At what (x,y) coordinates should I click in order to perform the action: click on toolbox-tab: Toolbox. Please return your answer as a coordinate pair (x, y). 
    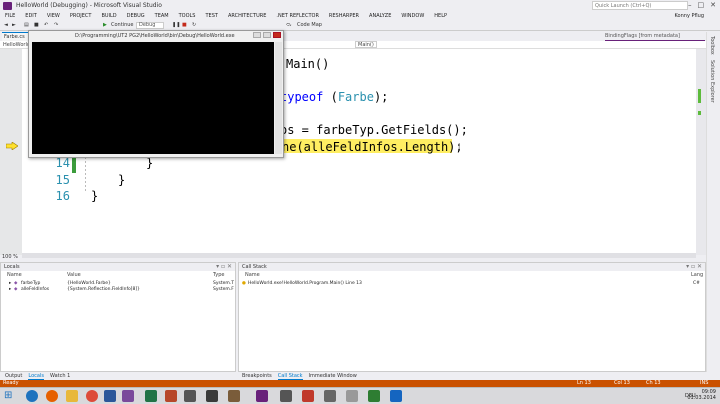
    Looking at the image, I should click on (712, 45).